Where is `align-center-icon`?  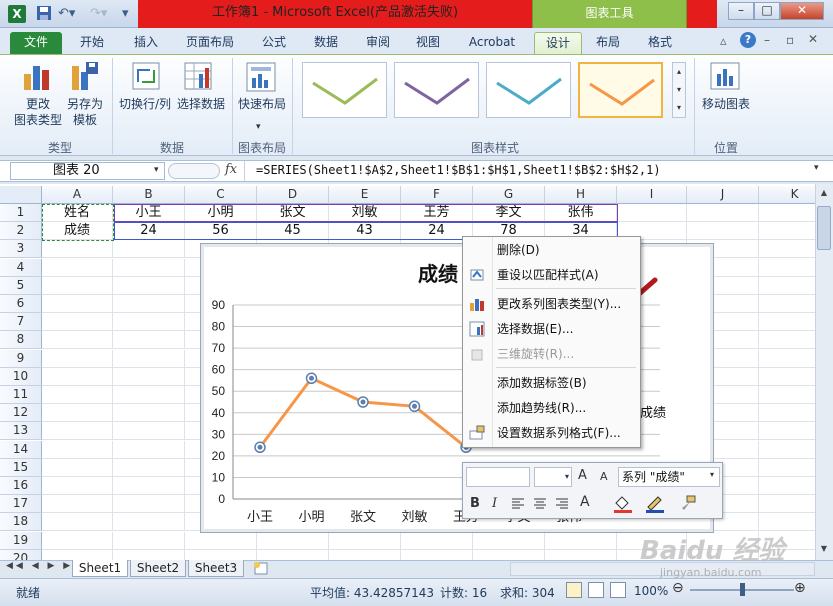 align-center-icon is located at coordinates (541, 504).